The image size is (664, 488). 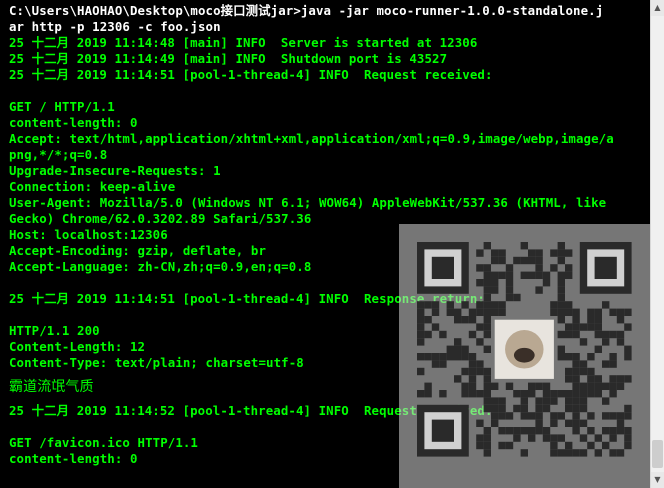 I want to click on scroll-up-arrow: ▲, so click(x=657, y=8).